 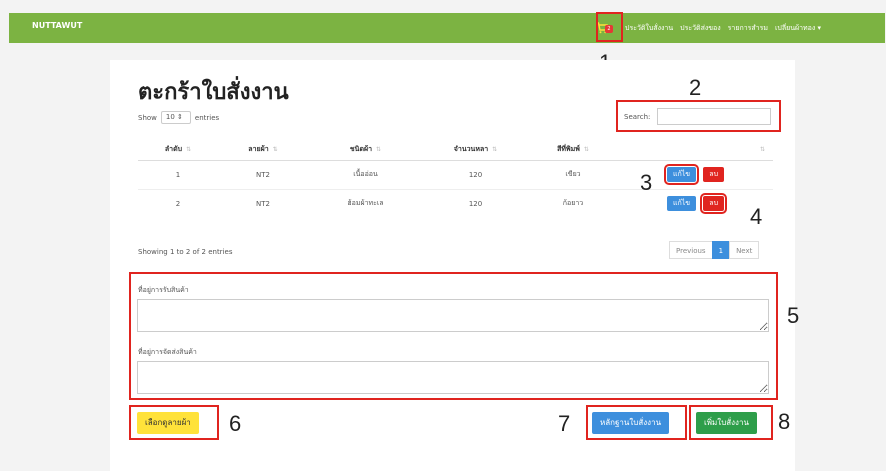 What do you see at coordinates (631, 423) in the screenshot?
I see `order-evidence-button: หลักฐานใบสั่งงาน` at bounding box center [631, 423].